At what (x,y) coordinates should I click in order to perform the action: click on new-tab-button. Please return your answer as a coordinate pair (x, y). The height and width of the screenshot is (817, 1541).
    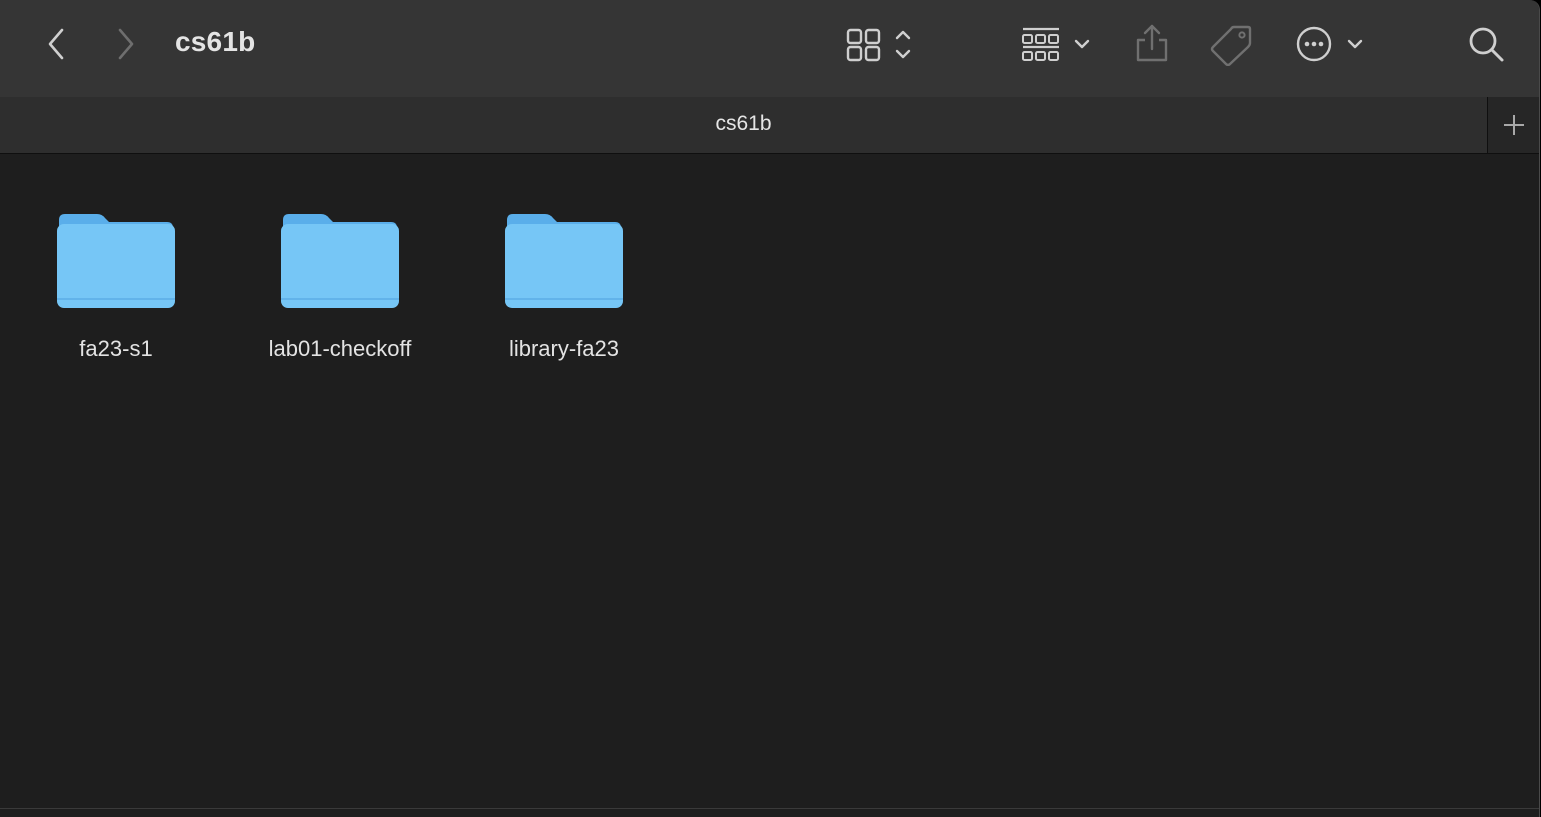
    Looking at the image, I should click on (1513, 125).